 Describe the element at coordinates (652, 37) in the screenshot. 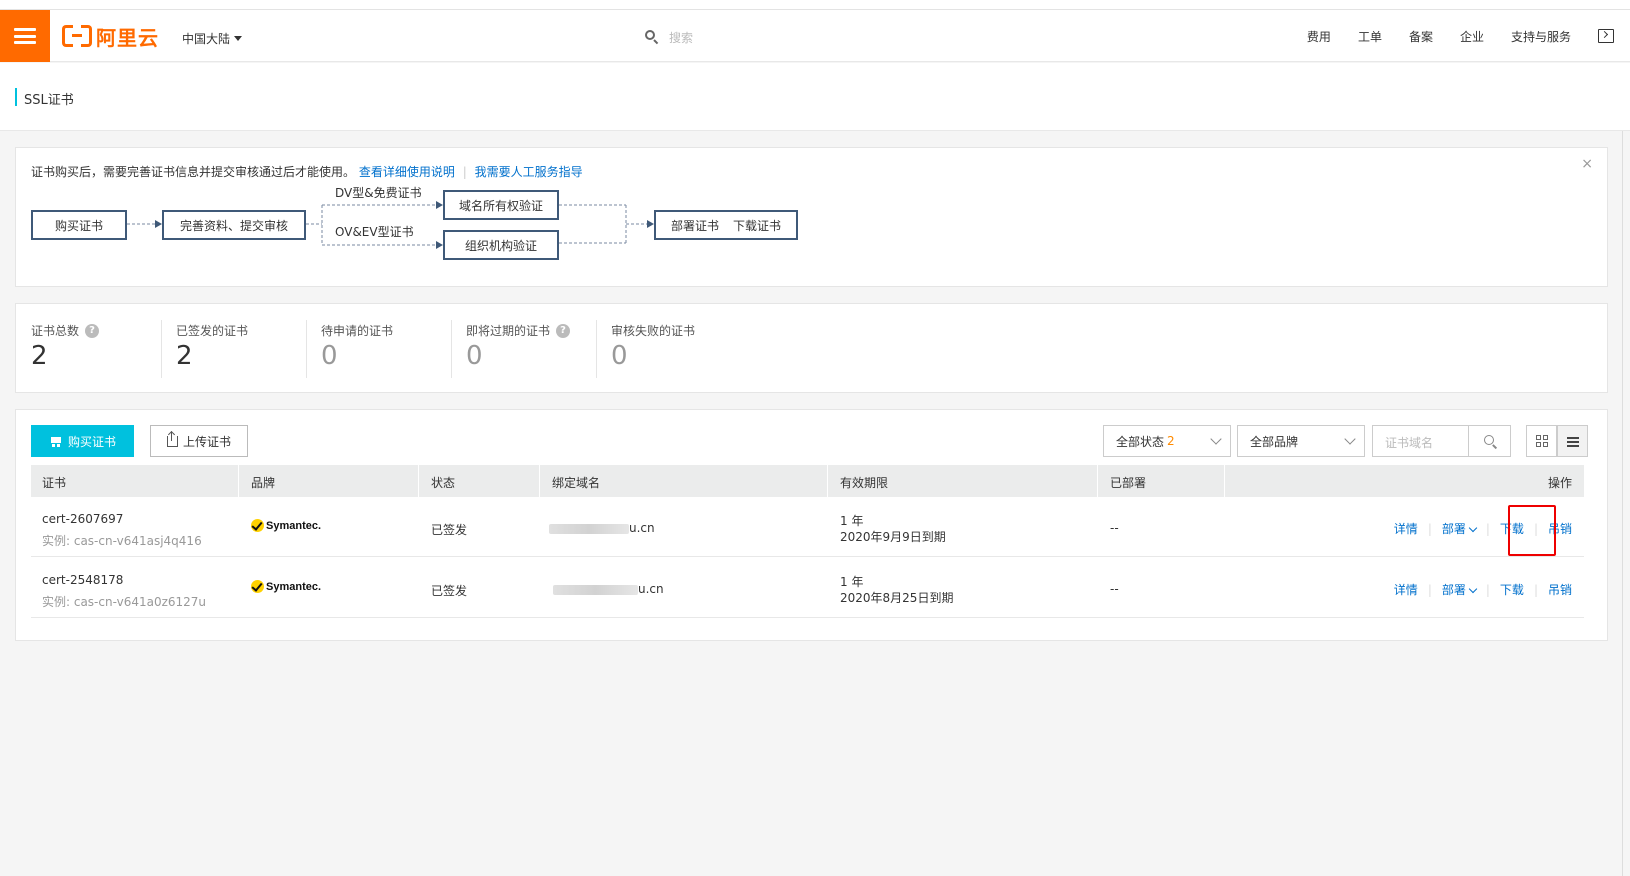

I see `search-icon` at that location.